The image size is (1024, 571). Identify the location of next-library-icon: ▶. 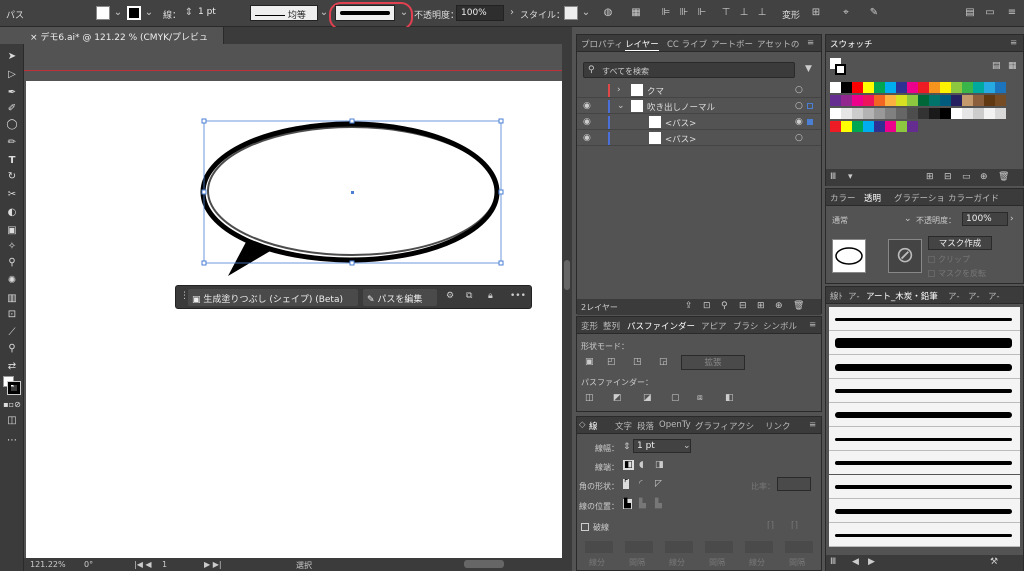
(871, 562).